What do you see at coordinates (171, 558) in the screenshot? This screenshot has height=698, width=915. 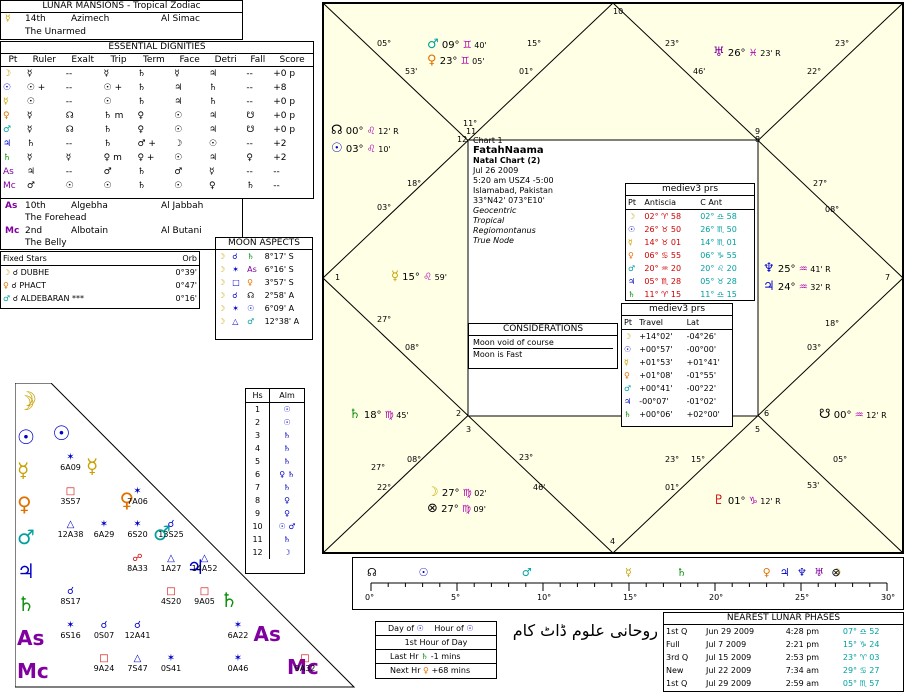 I see `aspect-icon: △` at bounding box center [171, 558].